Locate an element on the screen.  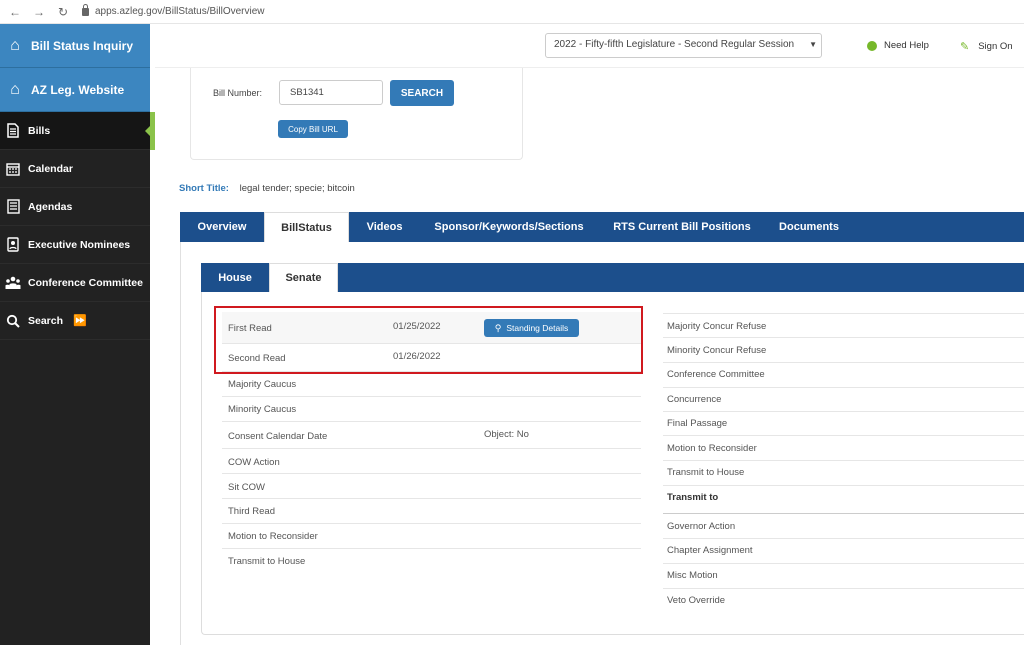
status-row-majority-concur-refuse: Majority Concur Refuse is located at coordinates (843, 325).